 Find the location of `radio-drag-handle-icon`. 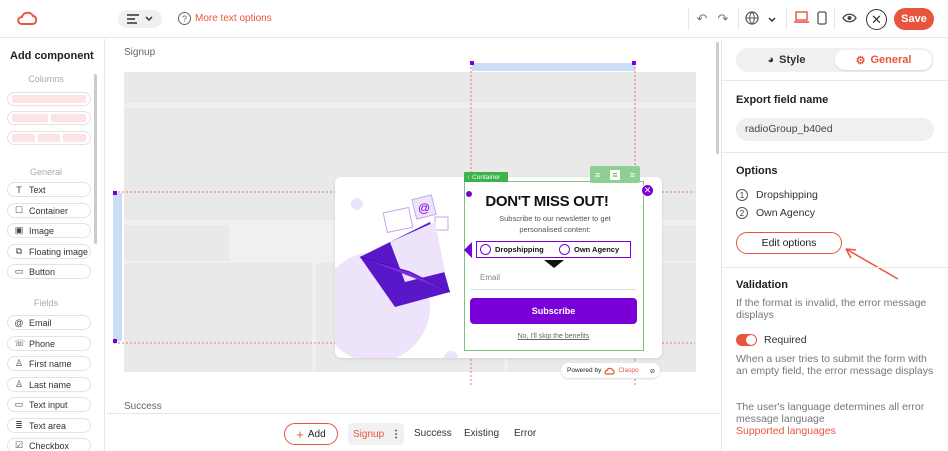

radio-drag-handle-icon is located at coordinates (468, 250).